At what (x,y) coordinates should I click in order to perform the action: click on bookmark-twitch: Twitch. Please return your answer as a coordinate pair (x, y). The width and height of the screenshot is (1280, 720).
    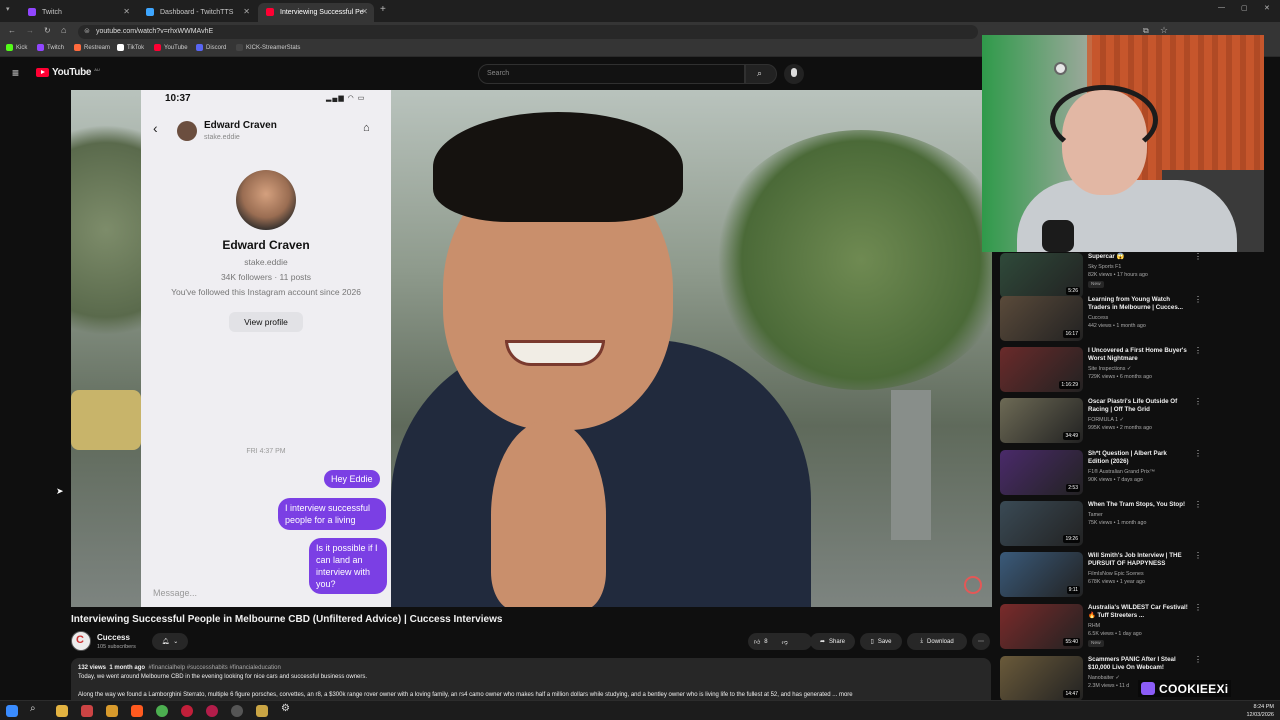
    Looking at the image, I should click on (50, 47).